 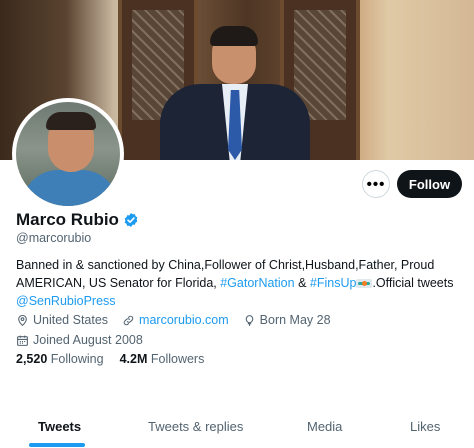 I want to click on active-tab-indicator, so click(x=57, y=445).